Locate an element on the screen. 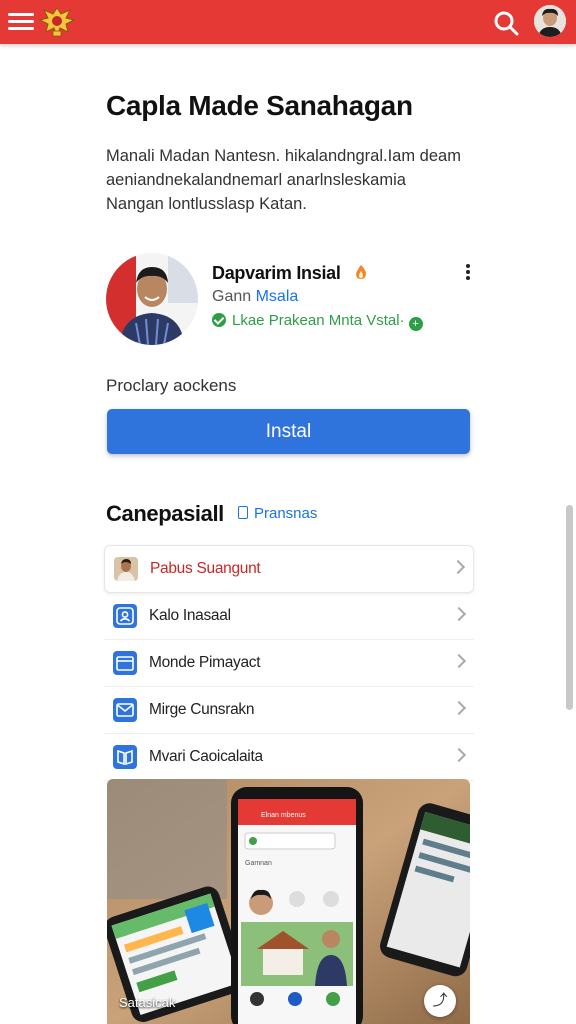 The height and width of the screenshot is (1024, 576). folder-icon is located at coordinates (125, 663).